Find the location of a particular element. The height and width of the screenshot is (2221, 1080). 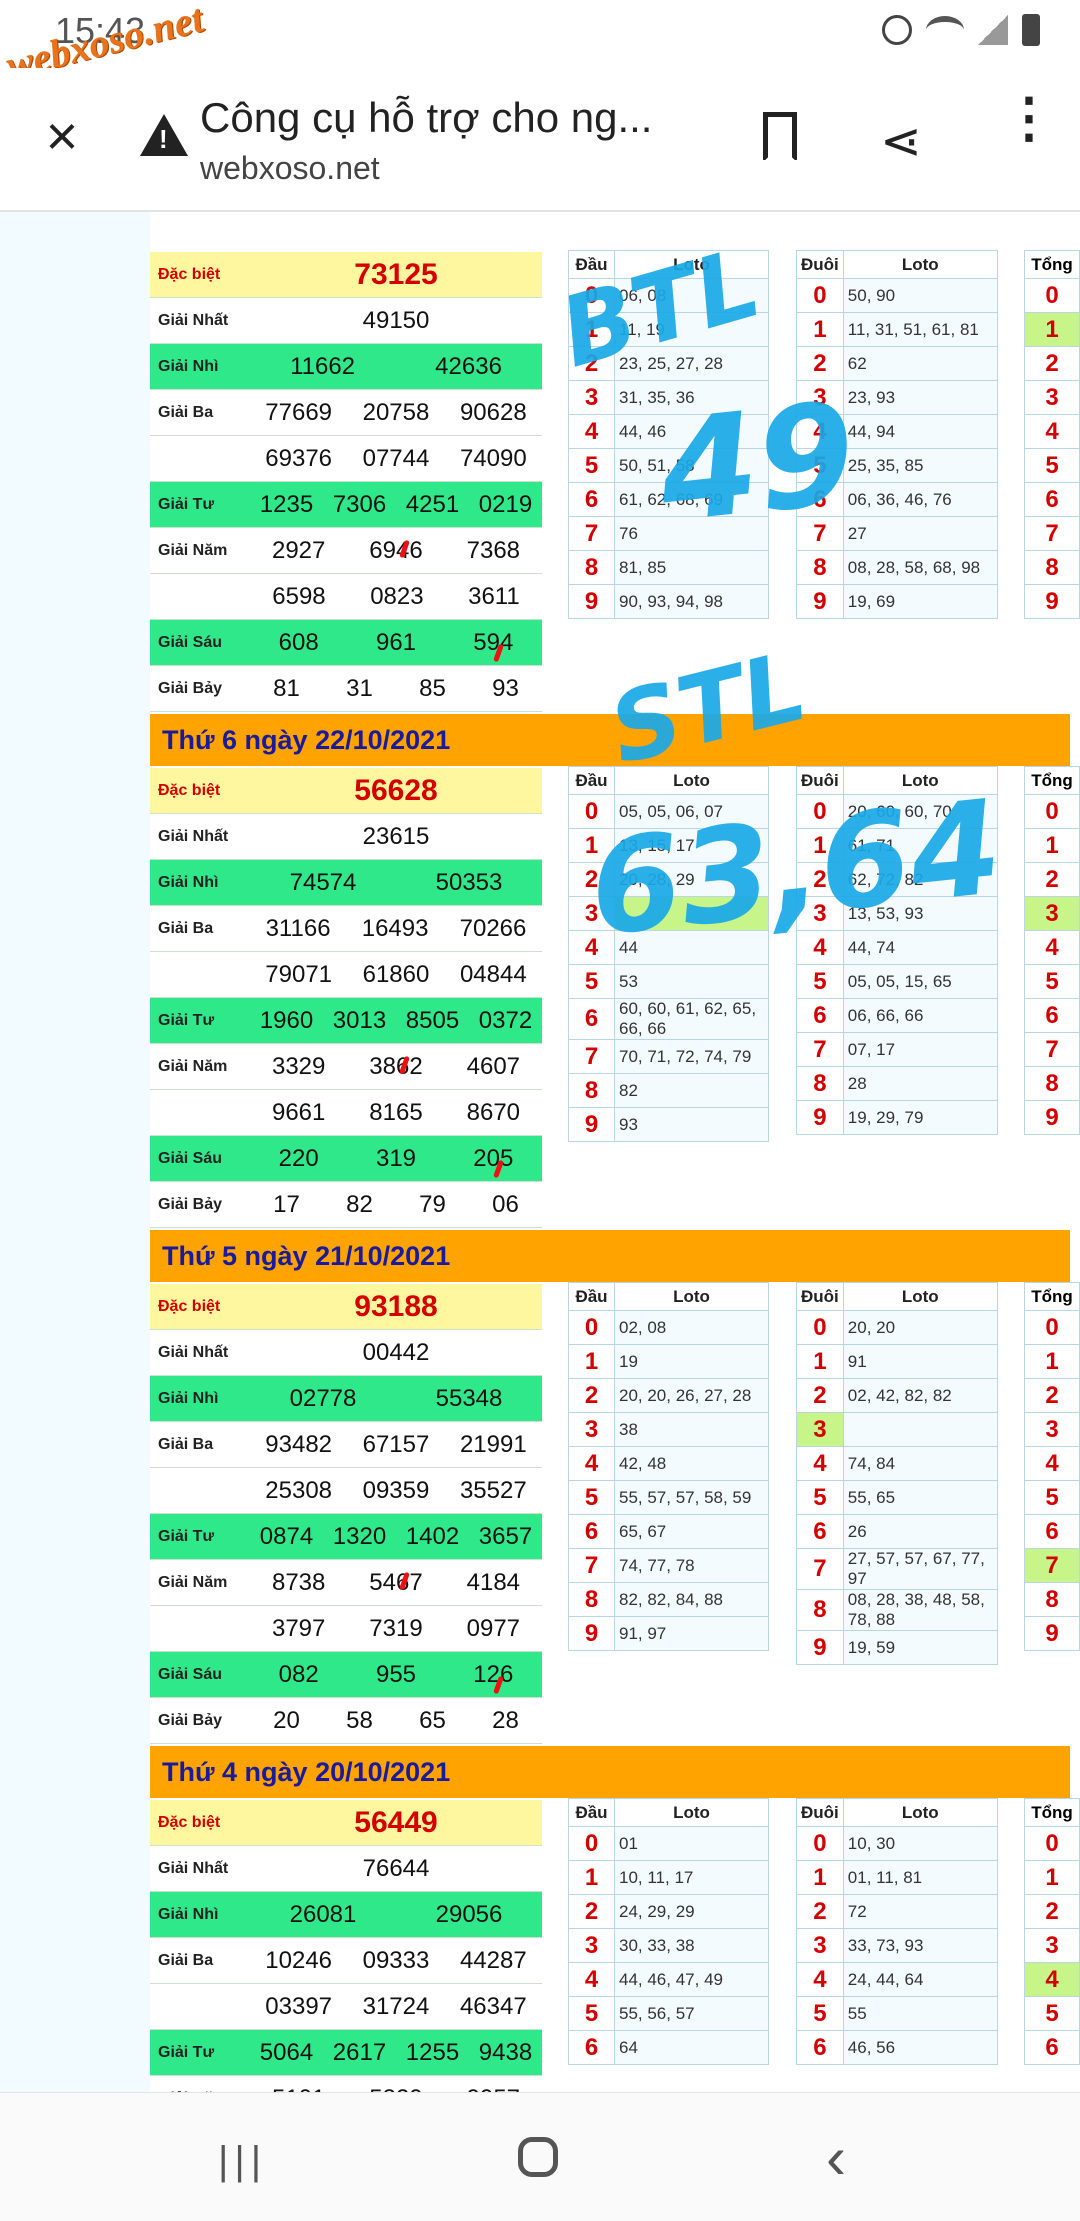

tong-cell: 9 is located at coordinates (1052, 1117).